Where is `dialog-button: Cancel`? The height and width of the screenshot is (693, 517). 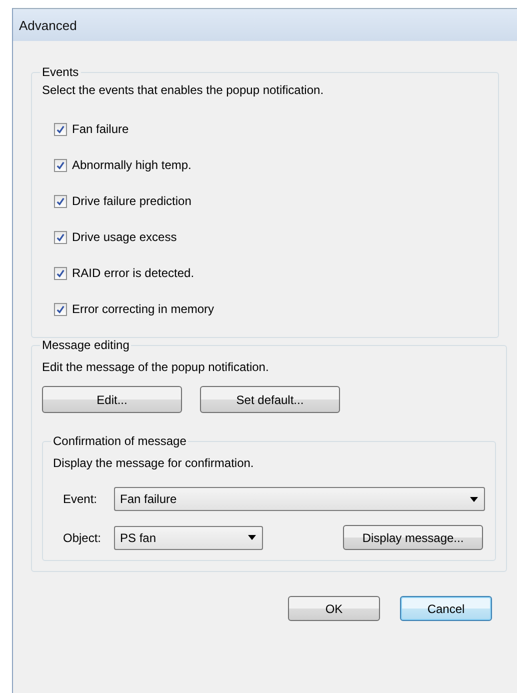 dialog-button: Cancel is located at coordinates (446, 608).